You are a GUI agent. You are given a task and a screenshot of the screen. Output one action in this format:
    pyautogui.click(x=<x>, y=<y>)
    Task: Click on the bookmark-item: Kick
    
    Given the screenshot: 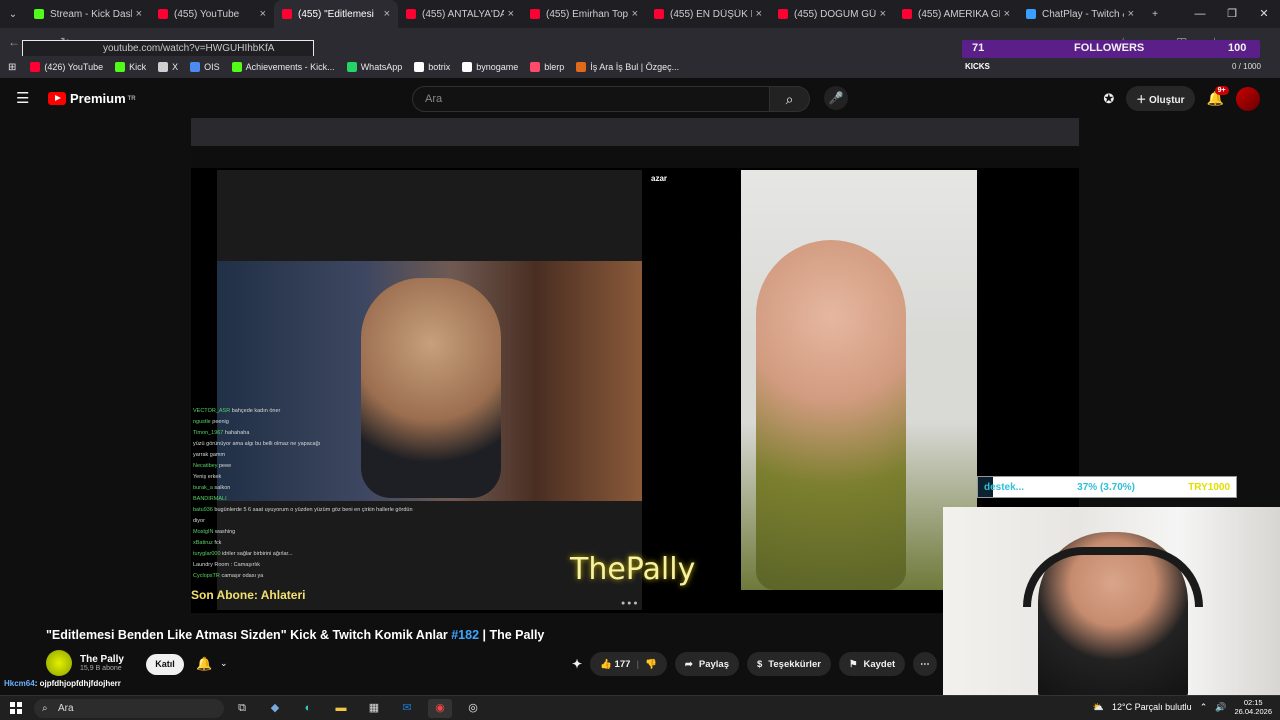 What is the action you would take?
    pyautogui.click(x=130, y=67)
    